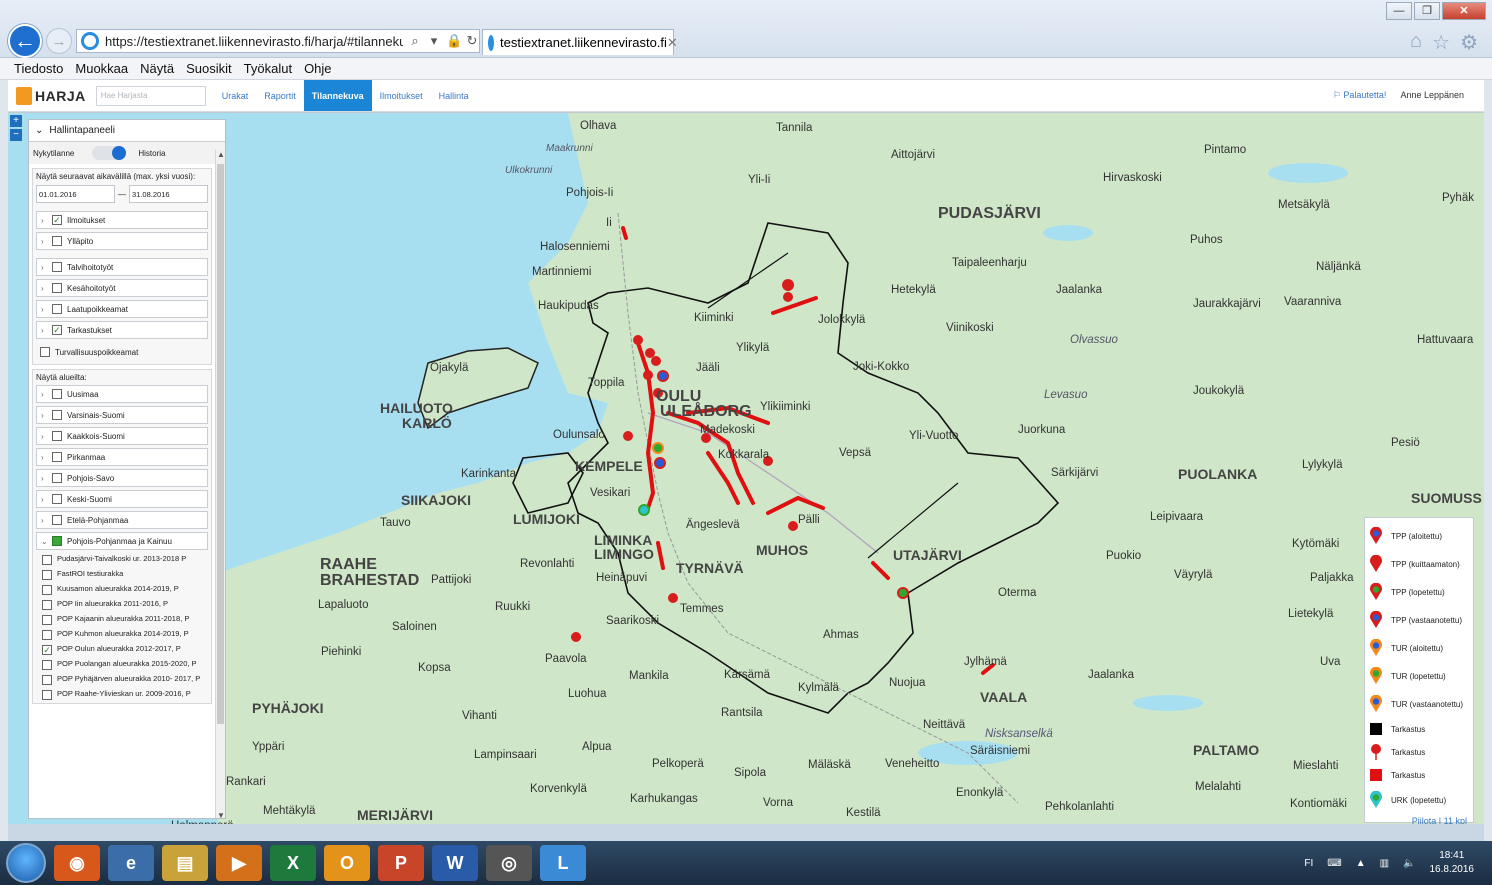 This screenshot has width=1492, height=885. I want to click on user-name: Anne Leppänen, so click(1432, 95).